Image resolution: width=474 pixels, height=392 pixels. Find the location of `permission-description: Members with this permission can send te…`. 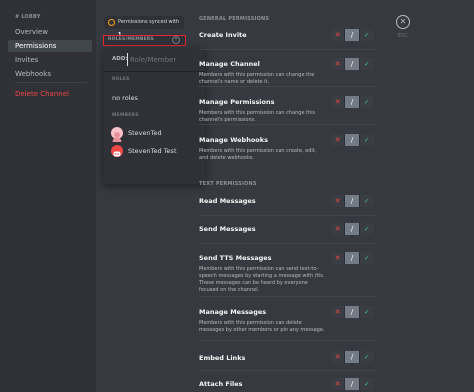

permission-description: Members with this permission can send te… is located at coordinates (262, 279).